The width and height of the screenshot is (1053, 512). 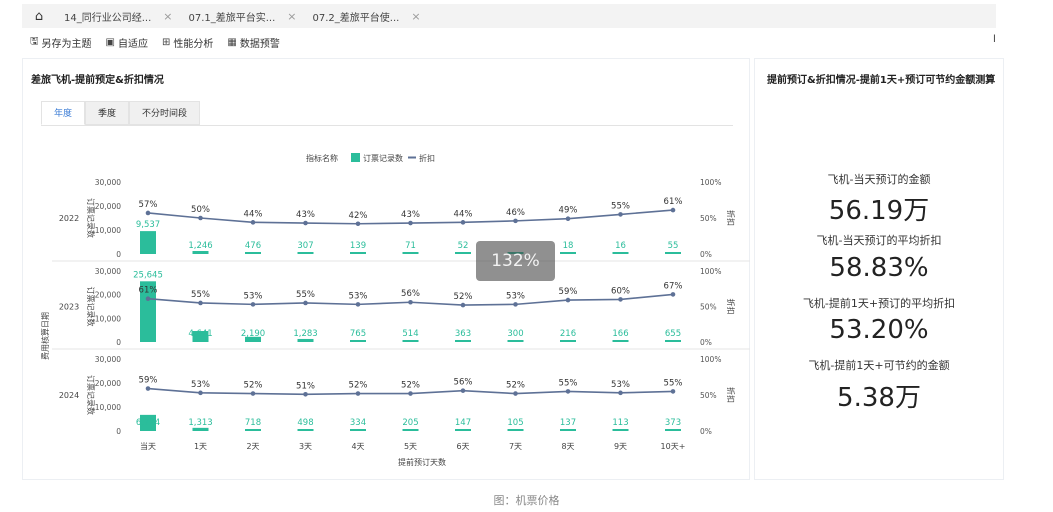 What do you see at coordinates (127, 42) in the screenshot?
I see `adaptive-button: ▣ 自适应` at bounding box center [127, 42].